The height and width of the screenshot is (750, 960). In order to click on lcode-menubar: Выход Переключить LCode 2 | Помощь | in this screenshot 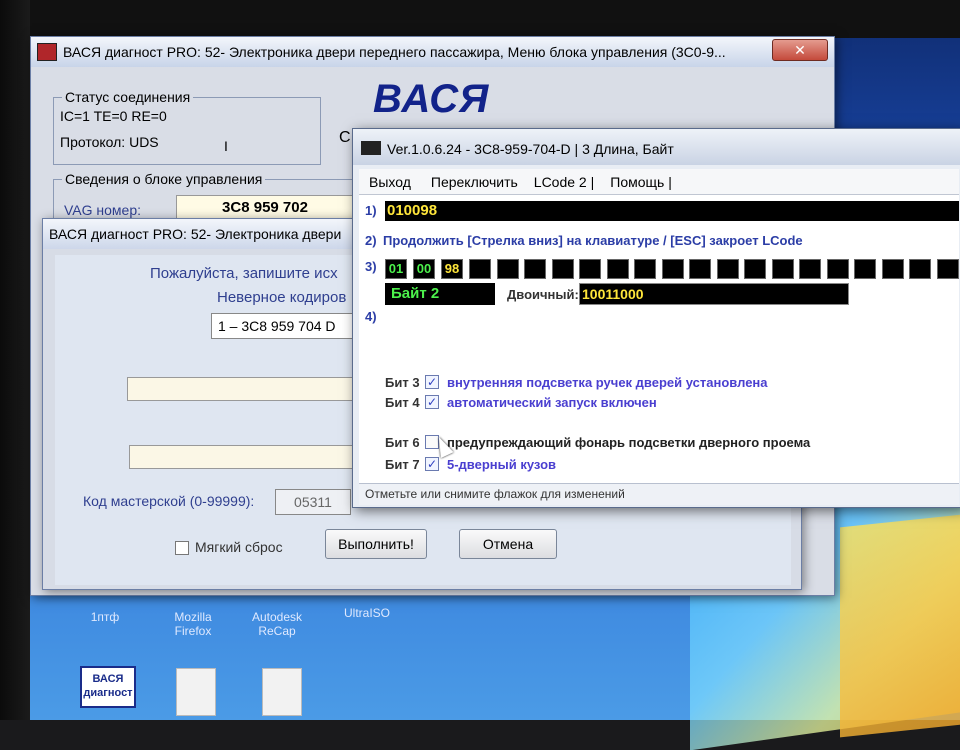, I will do `click(659, 182)`.